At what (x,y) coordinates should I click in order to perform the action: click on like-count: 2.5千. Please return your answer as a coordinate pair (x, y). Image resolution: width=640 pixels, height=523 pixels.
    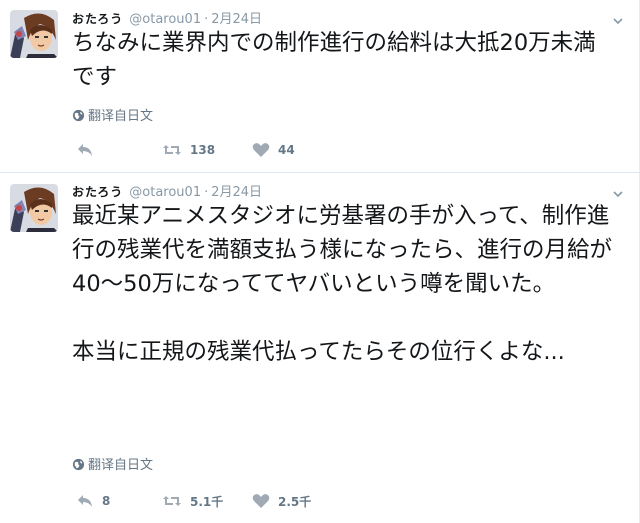
    Looking at the image, I should click on (295, 501).